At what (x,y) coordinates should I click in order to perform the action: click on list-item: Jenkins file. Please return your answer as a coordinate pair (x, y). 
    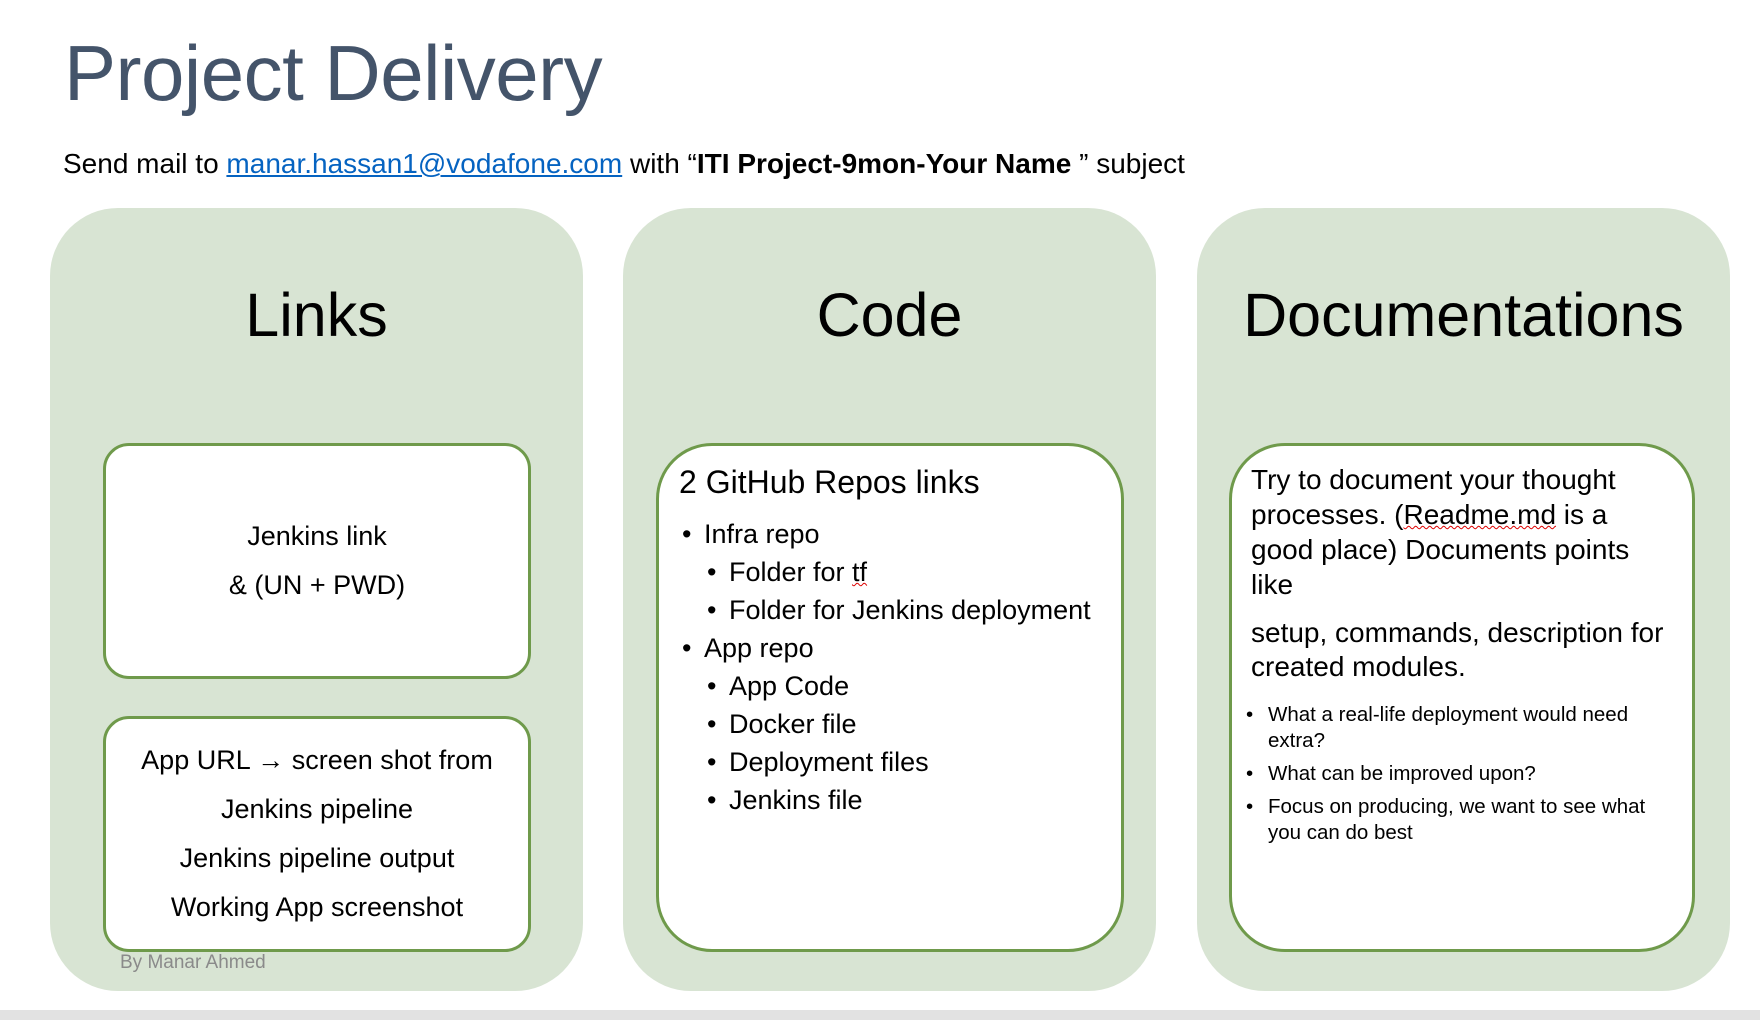
    Looking at the image, I should click on (914, 800).